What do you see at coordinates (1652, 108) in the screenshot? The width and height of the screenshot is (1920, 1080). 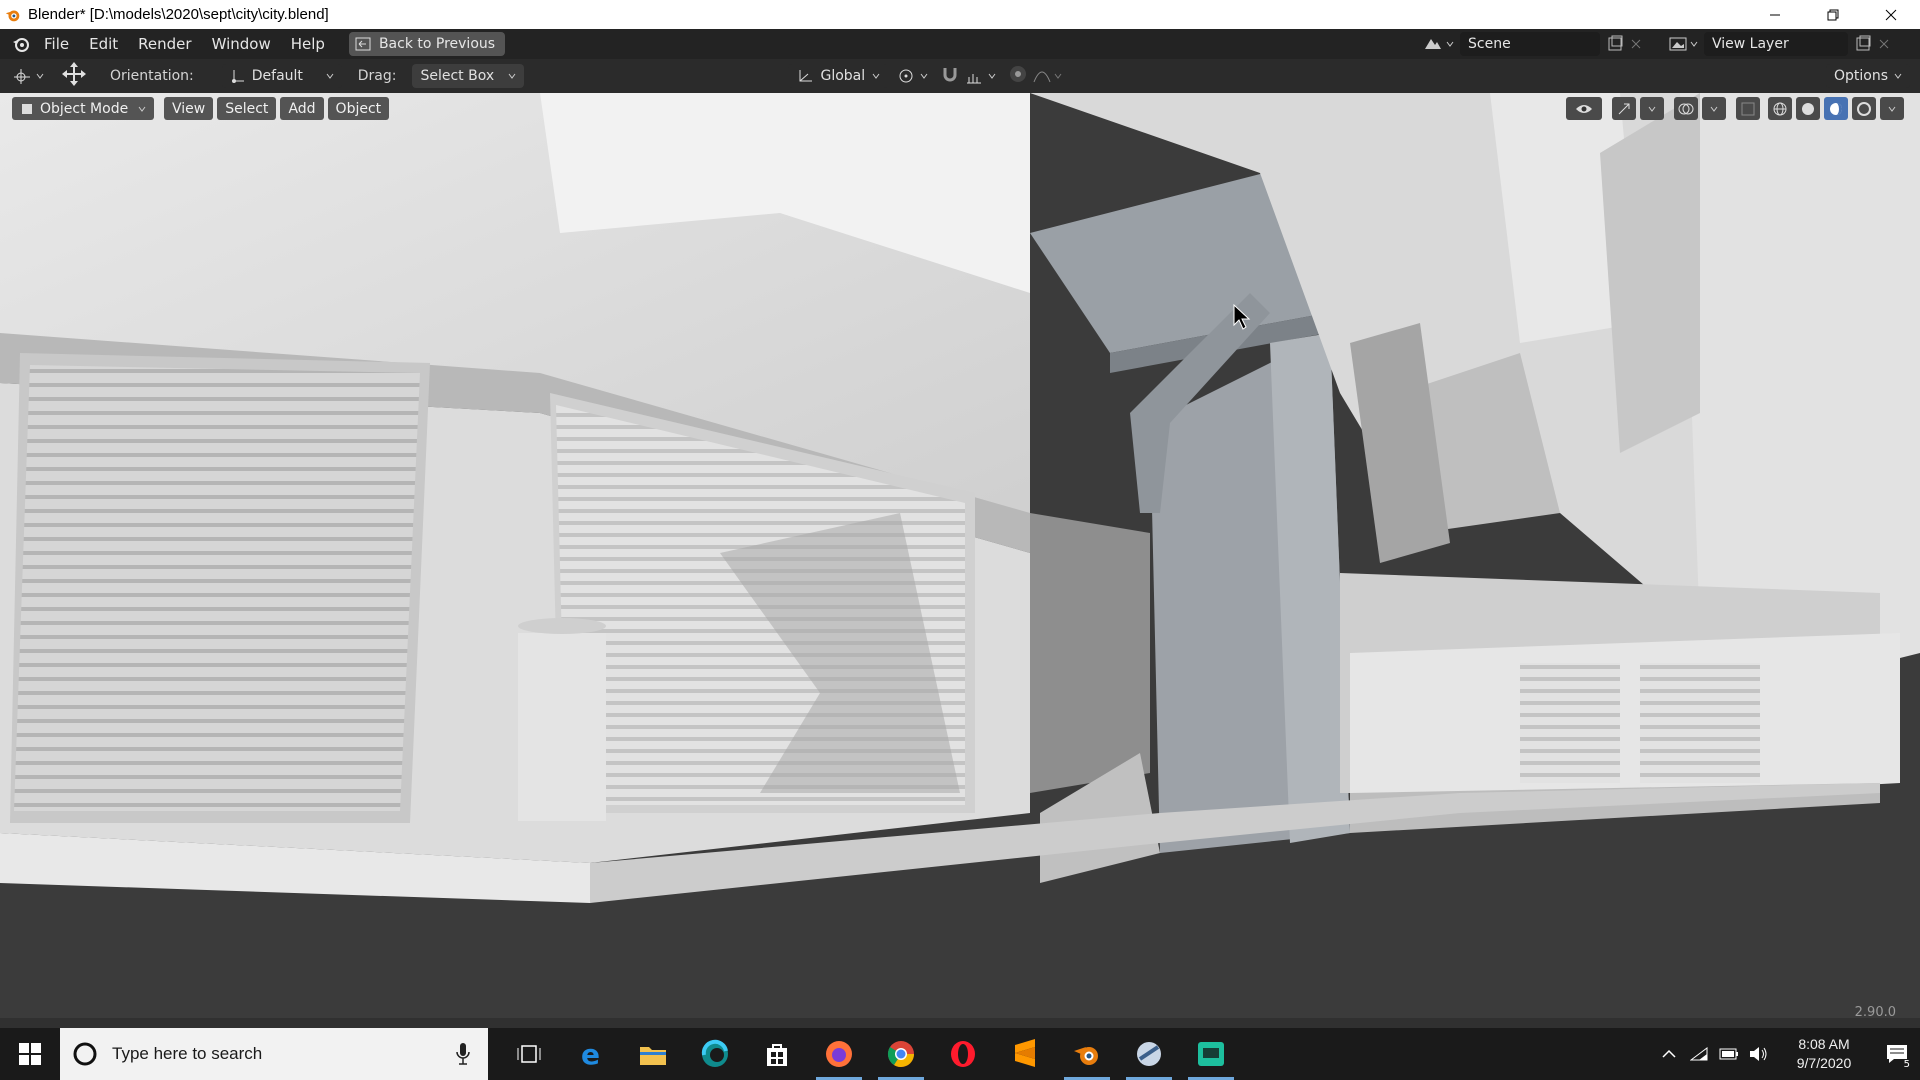 I see `gizmo-dropdown` at bounding box center [1652, 108].